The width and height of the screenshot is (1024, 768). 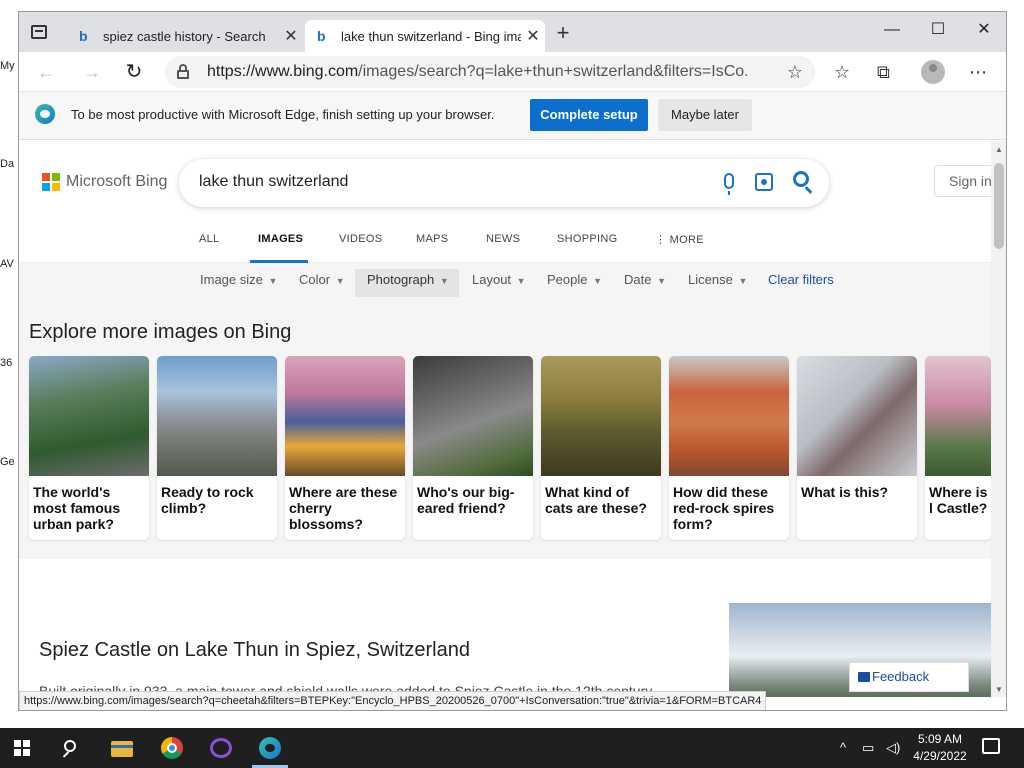 I want to click on tab-spiez-castle-history: b spiez castle history - Search ✕, so click(x=185, y=36).